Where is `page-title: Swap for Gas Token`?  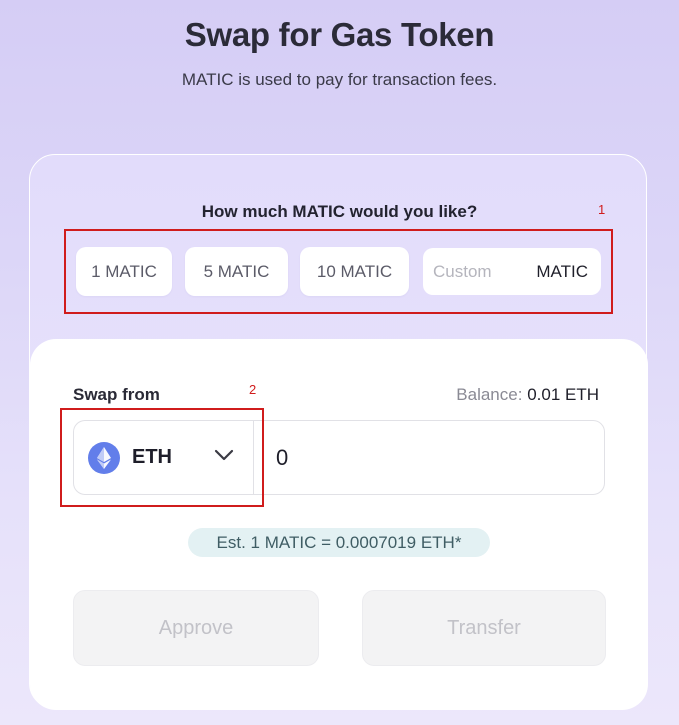
page-title: Swap for Gas Token is located at coordinates (339, 34).